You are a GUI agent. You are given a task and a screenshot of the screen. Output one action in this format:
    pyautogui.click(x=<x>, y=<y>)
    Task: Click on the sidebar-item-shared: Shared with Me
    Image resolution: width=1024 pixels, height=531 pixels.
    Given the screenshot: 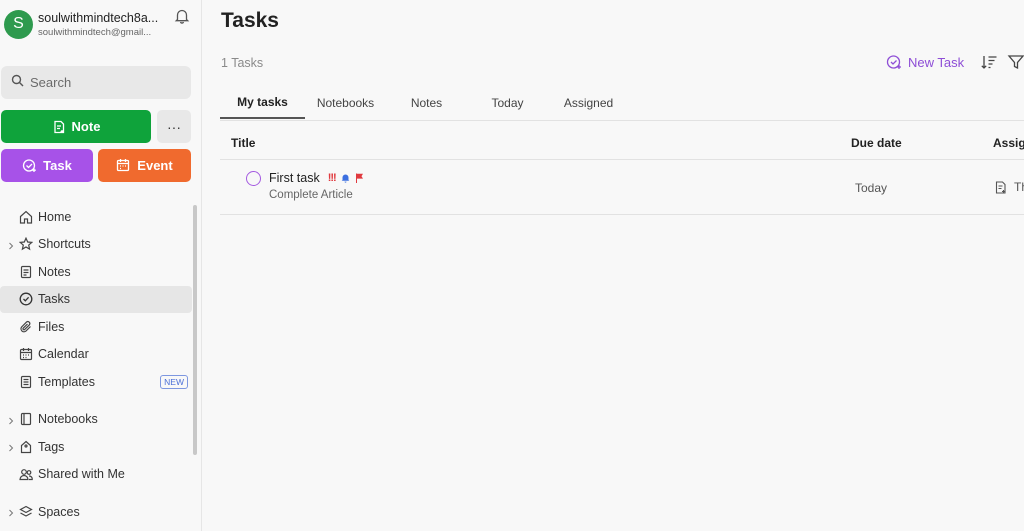 What is the action you would take?
    pyautogui.click(x=96, y=475)
    